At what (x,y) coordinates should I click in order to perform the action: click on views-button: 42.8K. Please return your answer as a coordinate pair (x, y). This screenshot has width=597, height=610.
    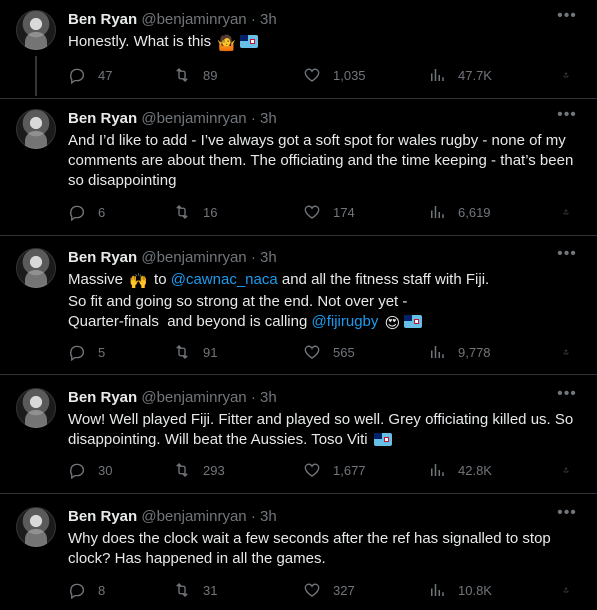
    Looking at the image, I should click on (493, 470).